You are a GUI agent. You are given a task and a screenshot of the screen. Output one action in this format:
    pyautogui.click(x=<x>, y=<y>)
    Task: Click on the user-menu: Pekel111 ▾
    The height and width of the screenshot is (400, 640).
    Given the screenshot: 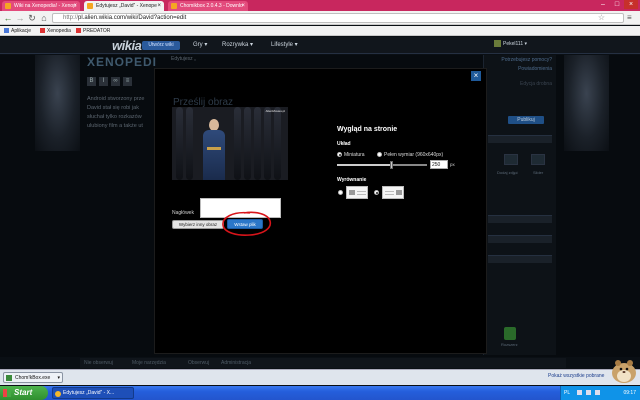 What is the action you would take?
    pyautogui.click(x=510, y=44)
    